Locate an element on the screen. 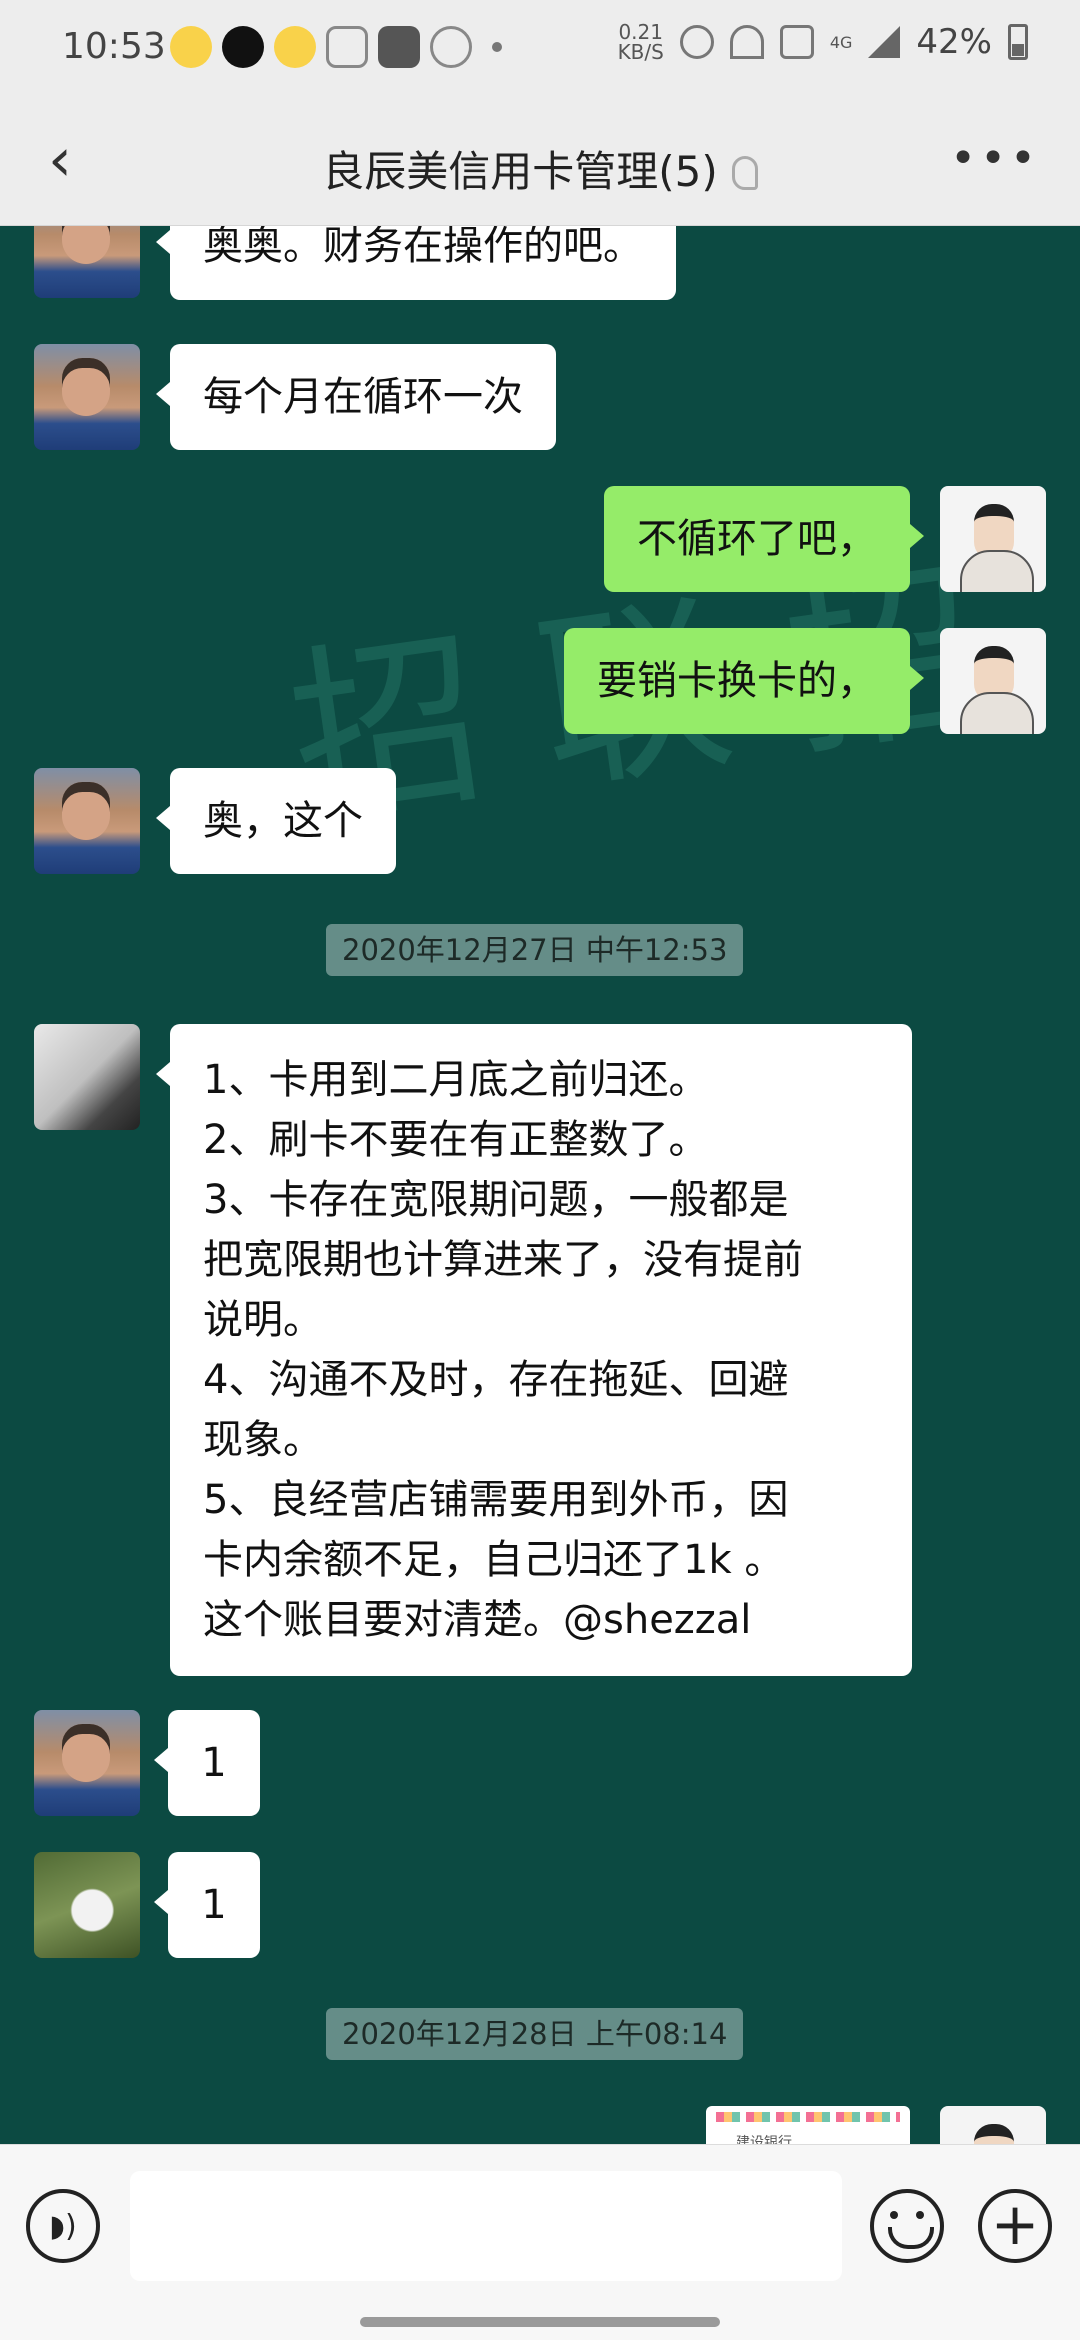 The height and width of the screenshot is (2340, 1080). message-input is located at coordinates (486, 2226).